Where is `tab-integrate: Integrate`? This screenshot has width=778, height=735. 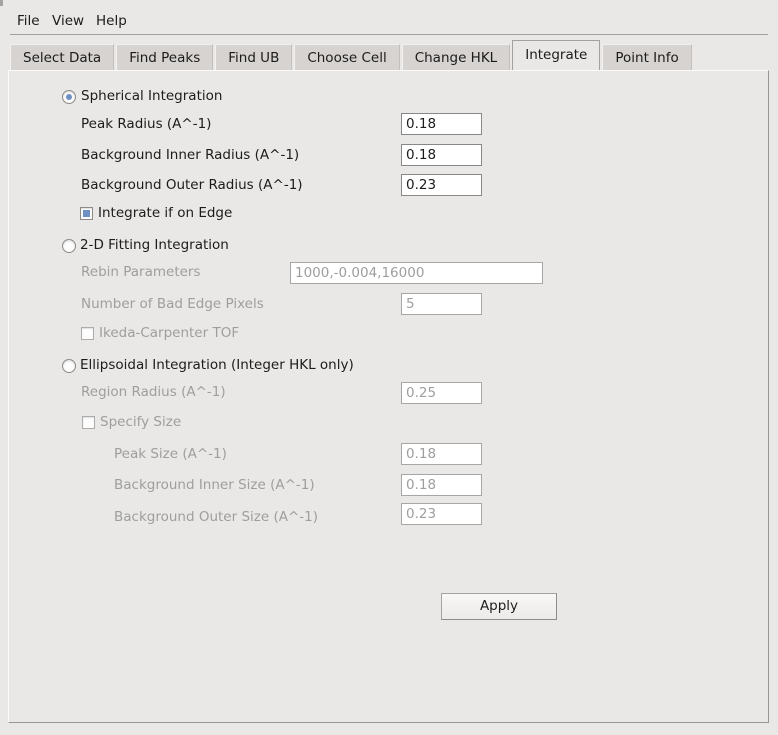 tab-integrate: Integrate is located at coordinates (556, 55).